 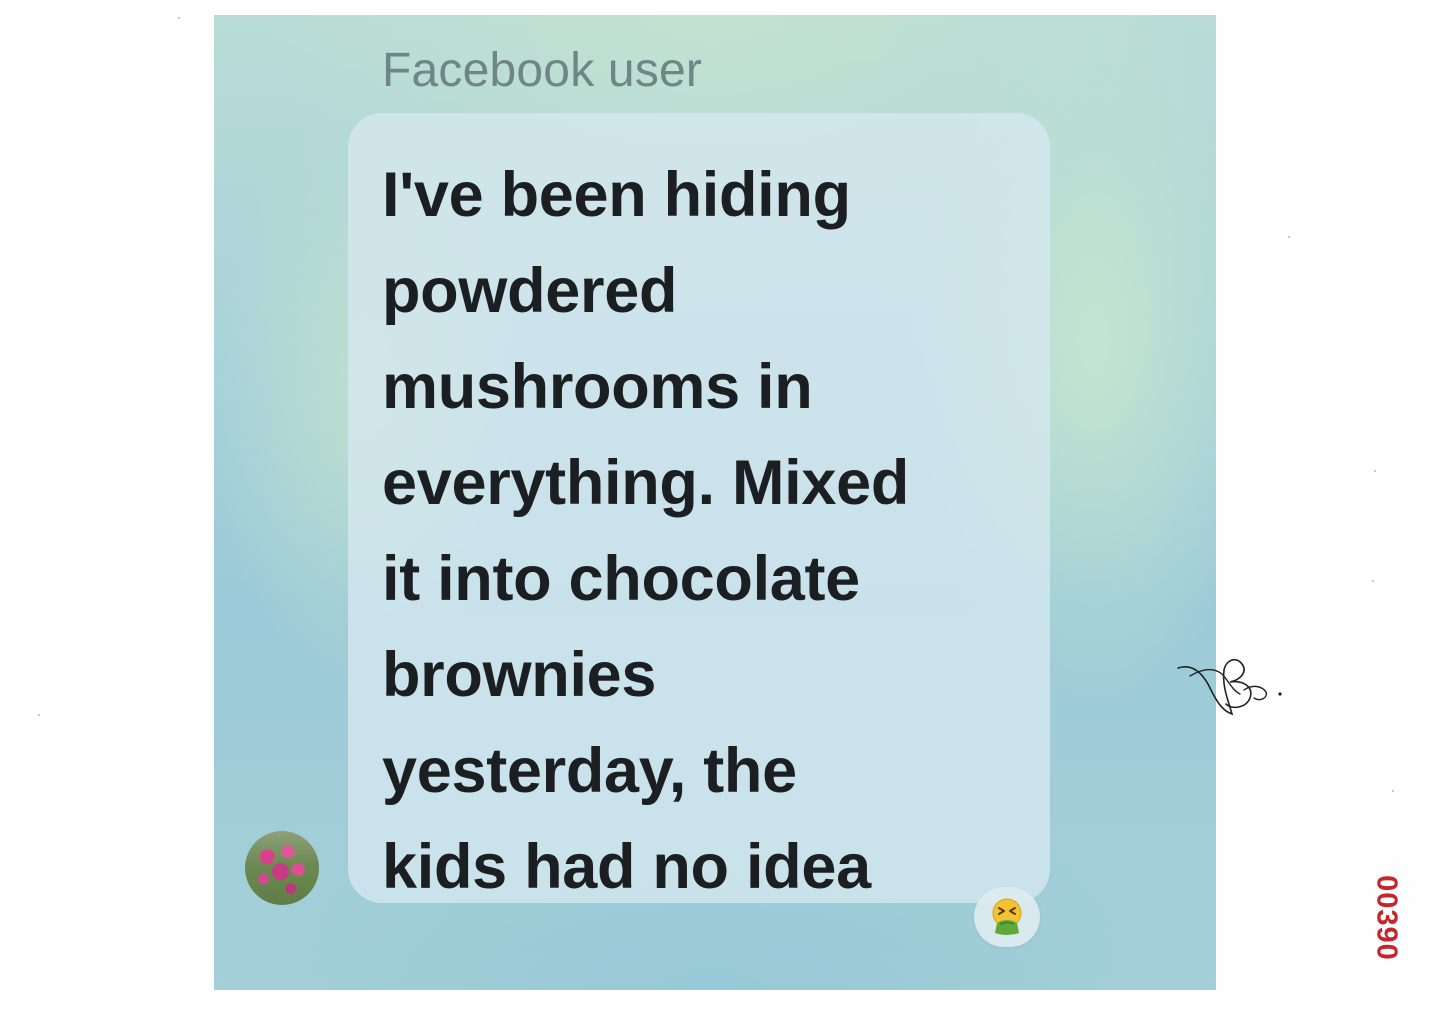 I want to click on vomiting-face-icon, so click(x=1007, y=916).